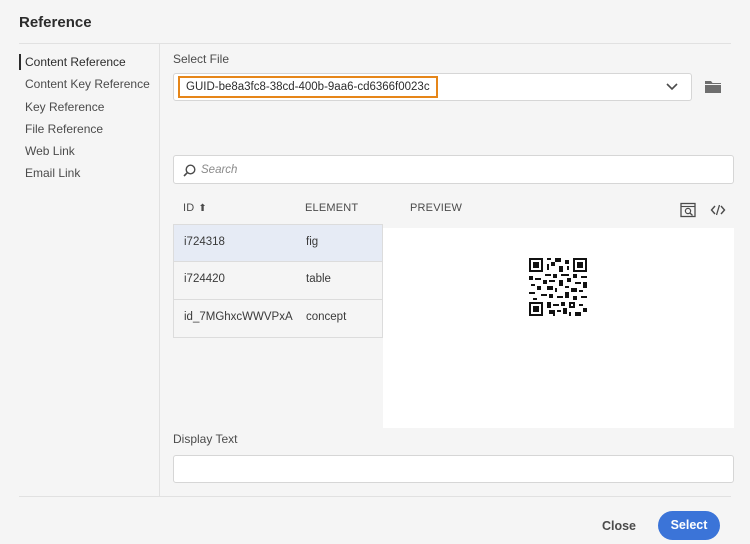 The height and width of the screenshot is (544, 750). Describe the element at coordinates (688, 210) in the screenshot. I see `preview-search-icon` at that location.